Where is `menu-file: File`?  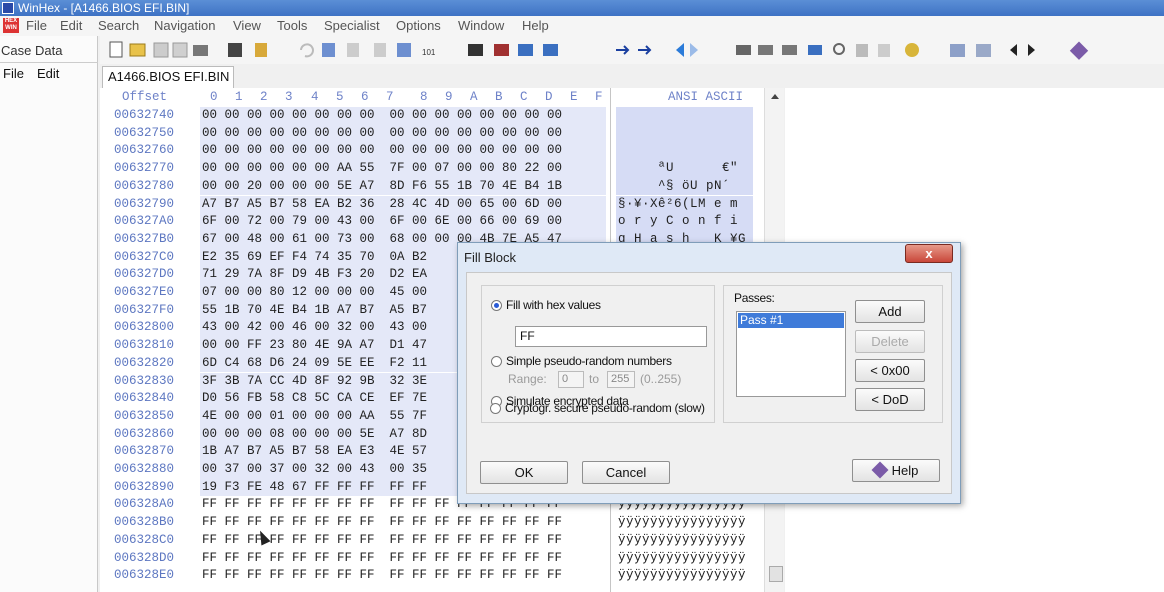 menu-file: File is located at coordinates (36, 26).